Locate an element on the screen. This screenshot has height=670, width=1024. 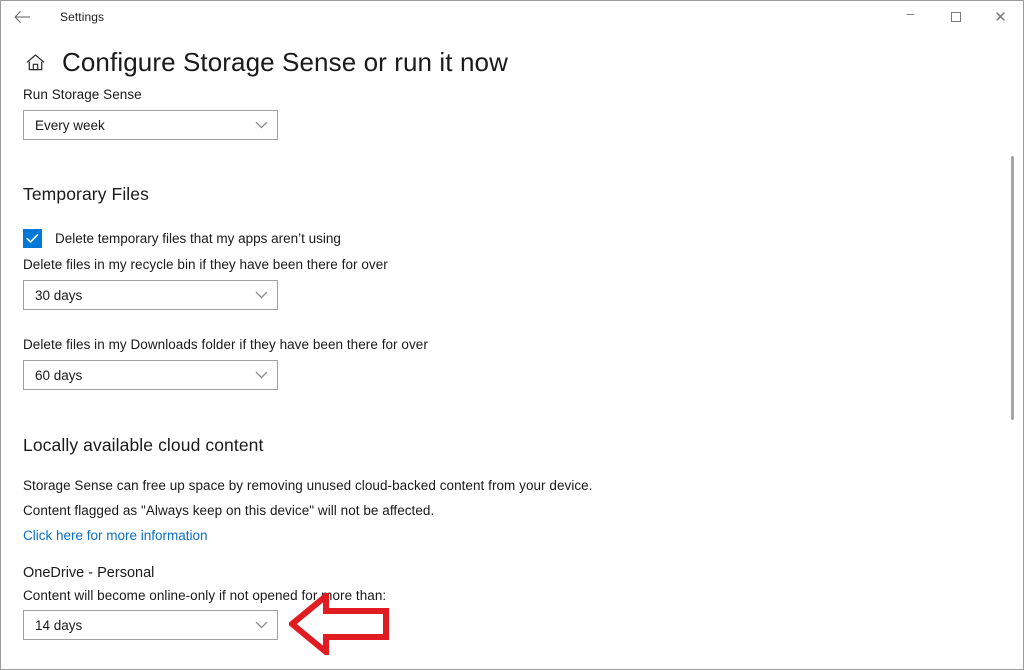
app-title: Settings is located at coordinates (82, 17).